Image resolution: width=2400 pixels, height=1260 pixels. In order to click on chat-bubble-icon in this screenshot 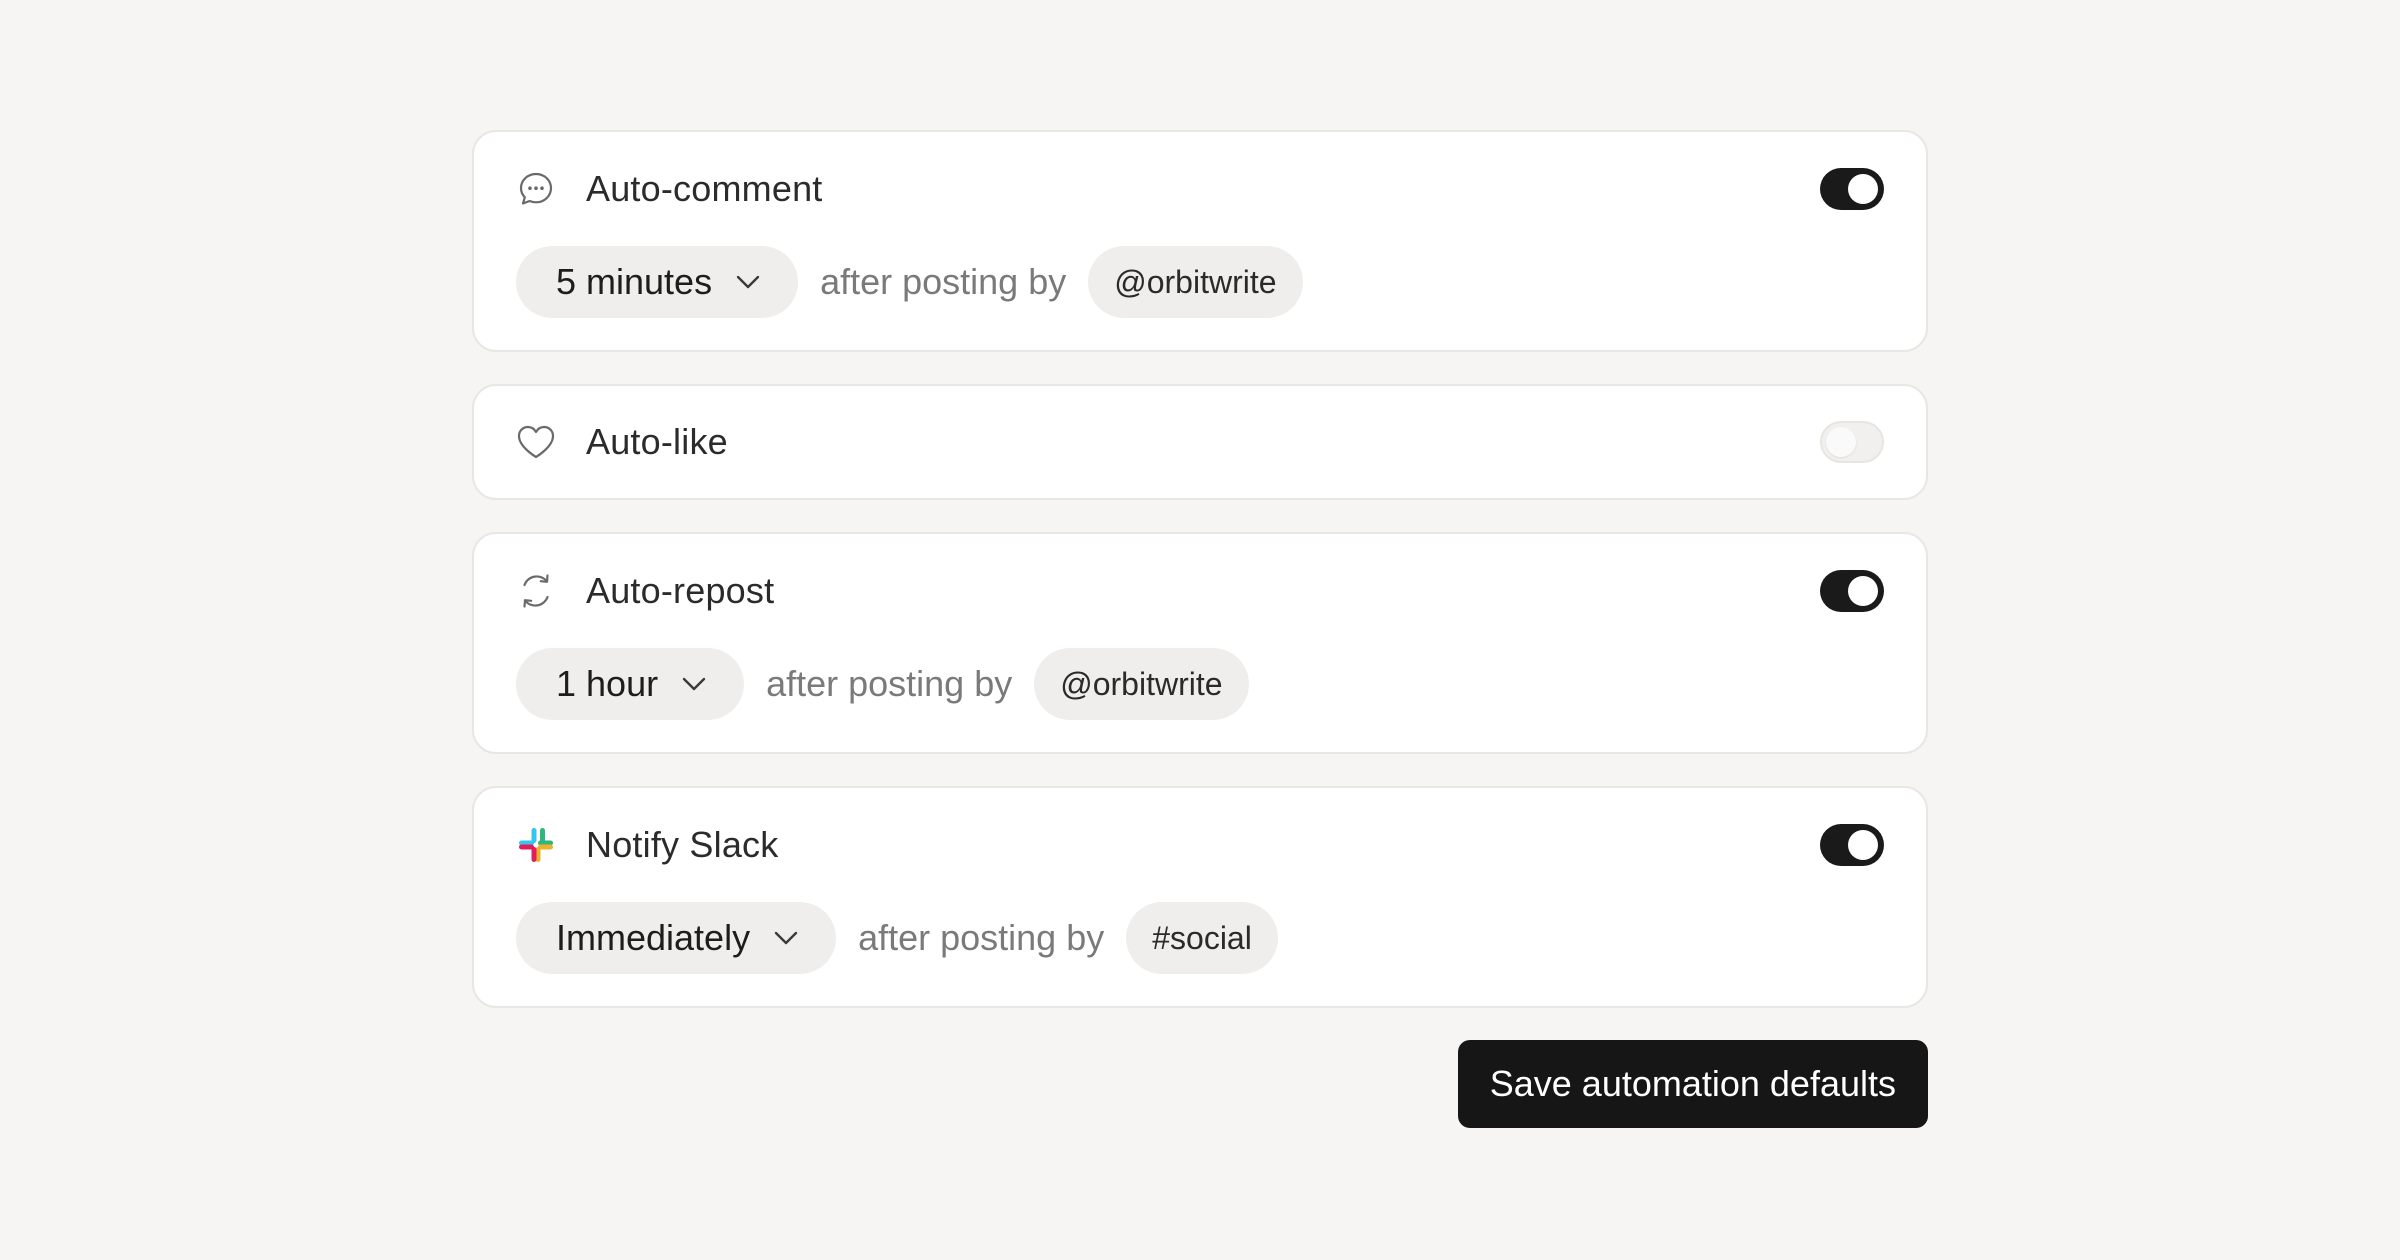, I will do `click(536, 189)`.